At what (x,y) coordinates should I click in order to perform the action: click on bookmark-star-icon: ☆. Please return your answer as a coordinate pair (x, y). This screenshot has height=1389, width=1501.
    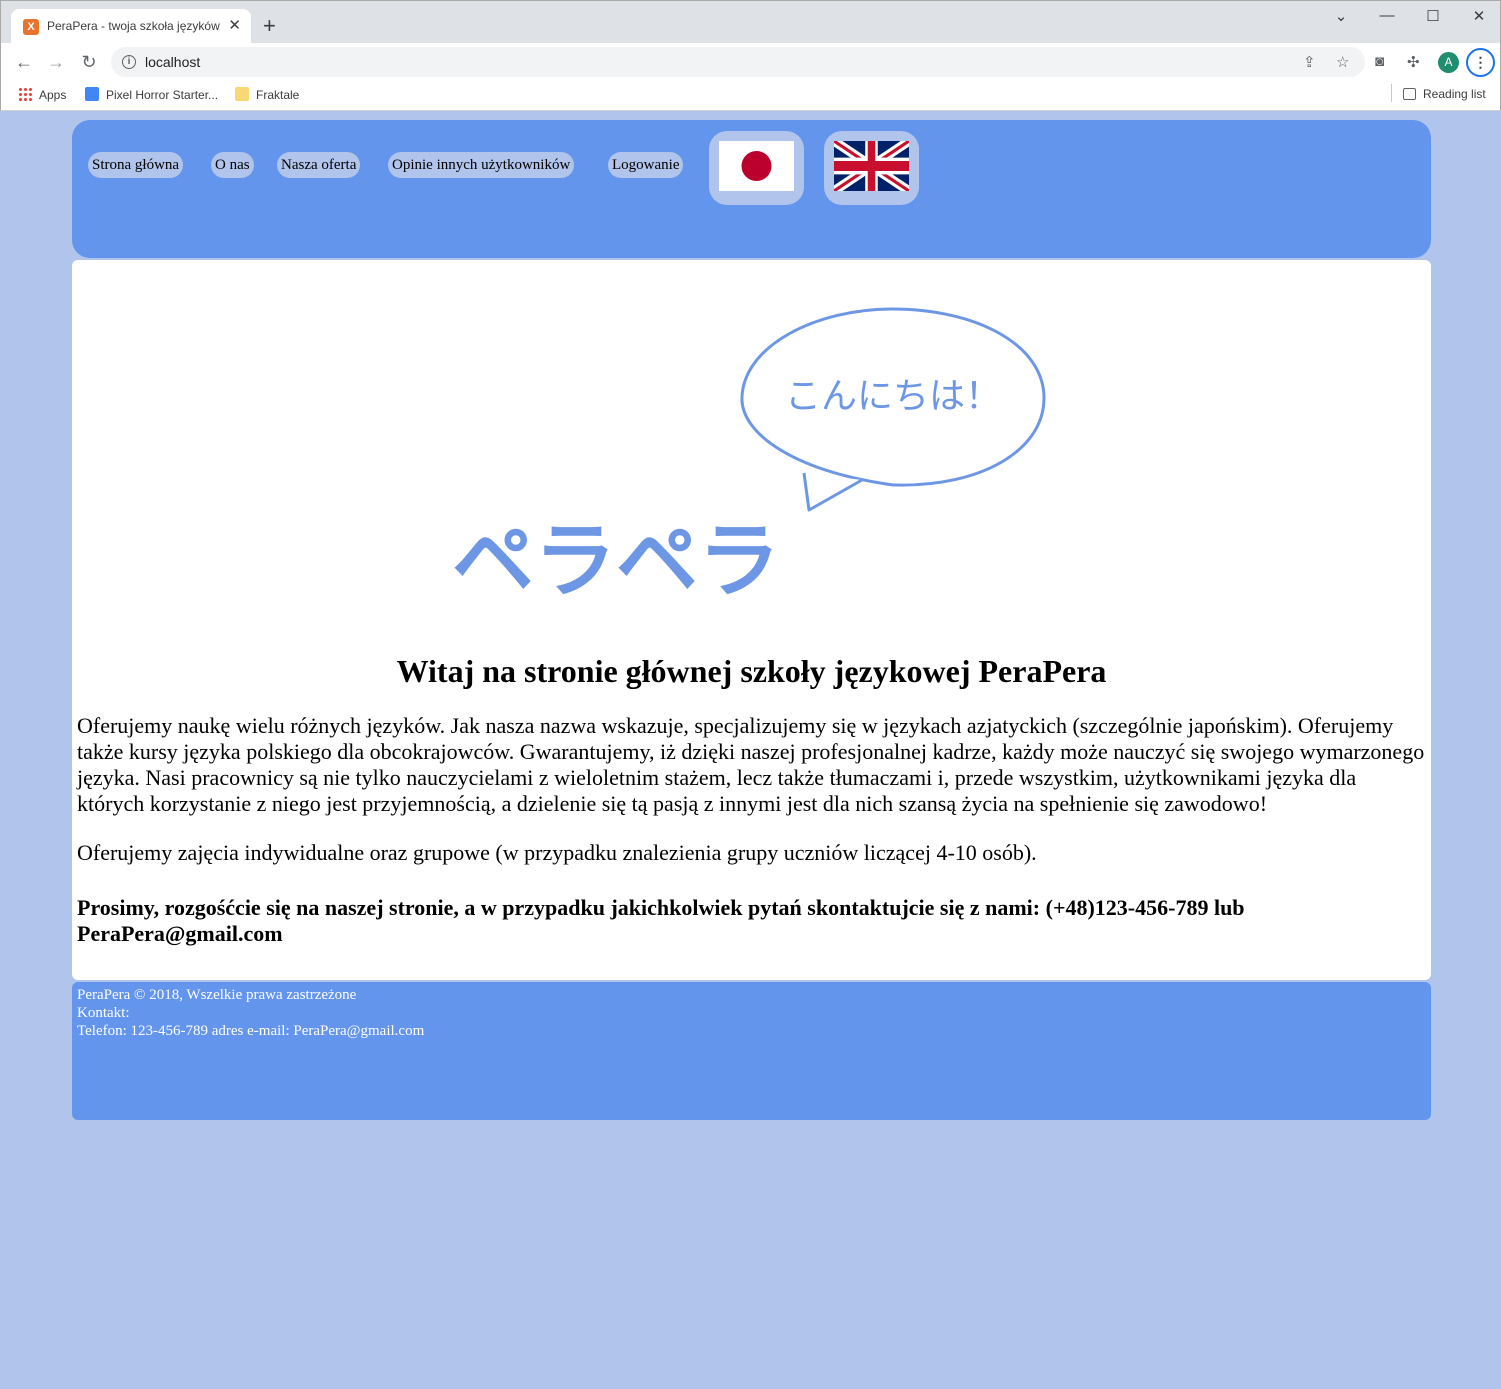
    Looking at the image, I should click on (1342, 62).